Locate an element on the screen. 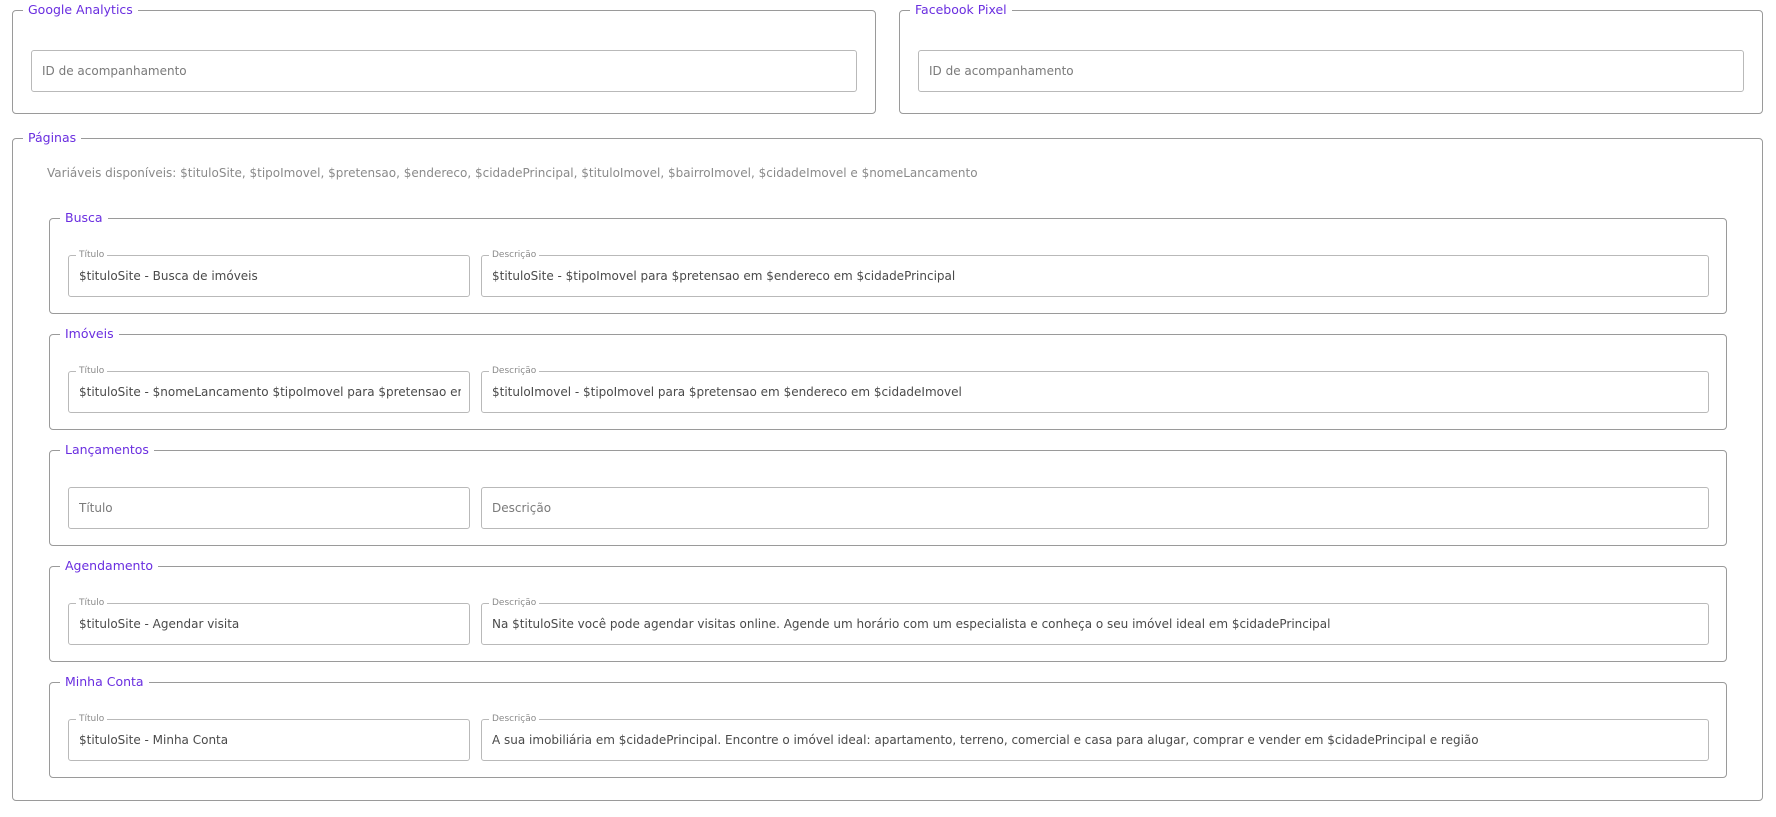  busca-title-field: Título $tituloSite - Busca de imóveis is located at coordinates (269, 273).